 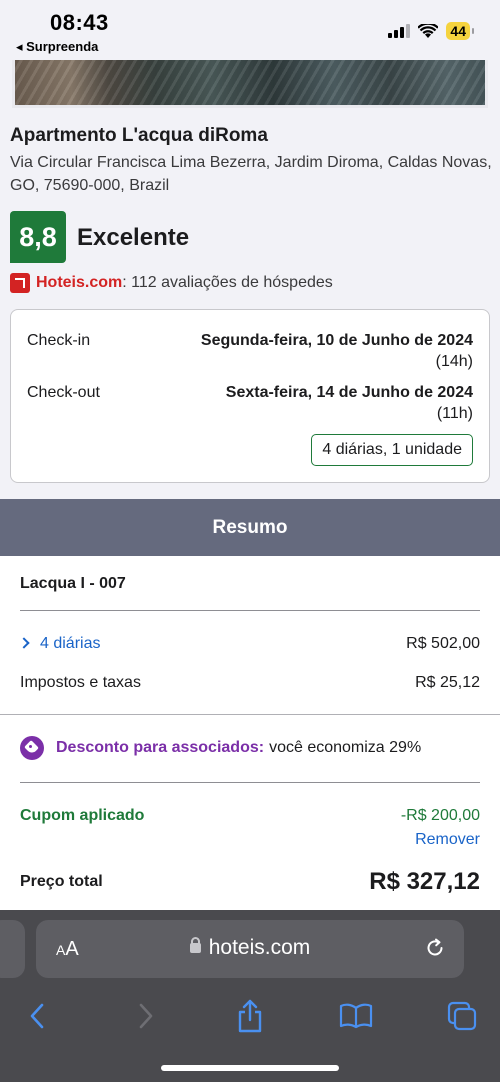 What do you see at coordinates (139, 135) in the screenshot?
I see `property-name: Apartmento L'acqua diRoma` at bounding box center [139, 135].